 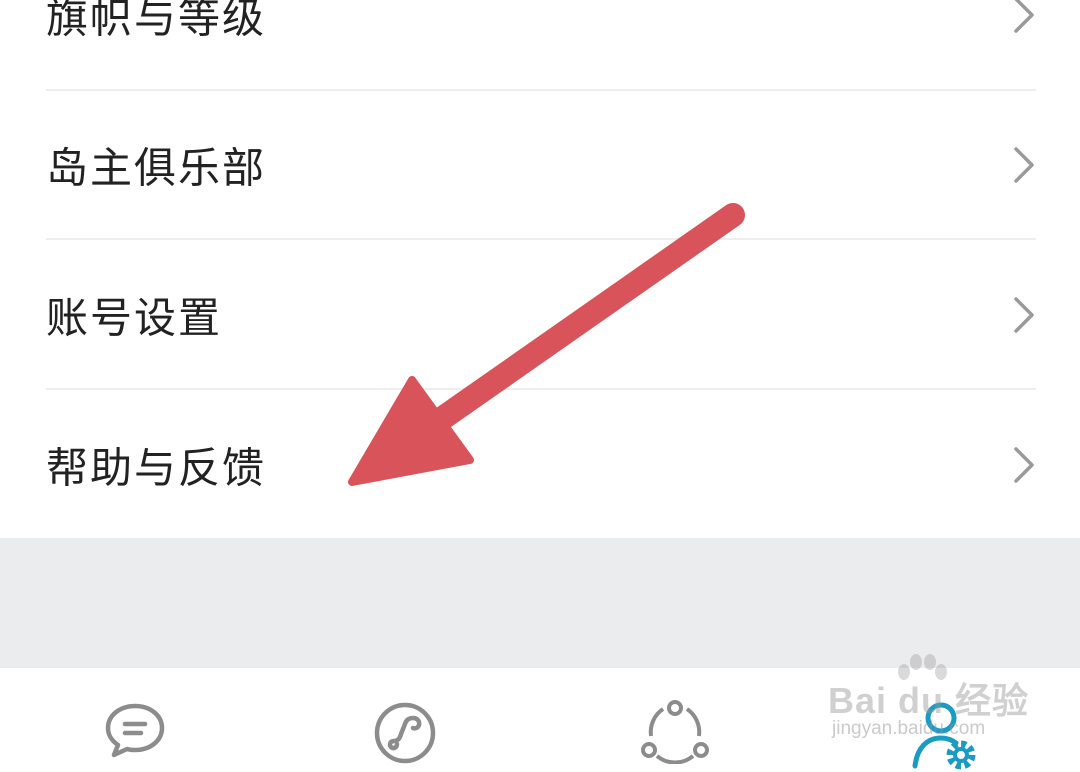 I want to click on bottom-tab-bar, so click(x=540, y=719).